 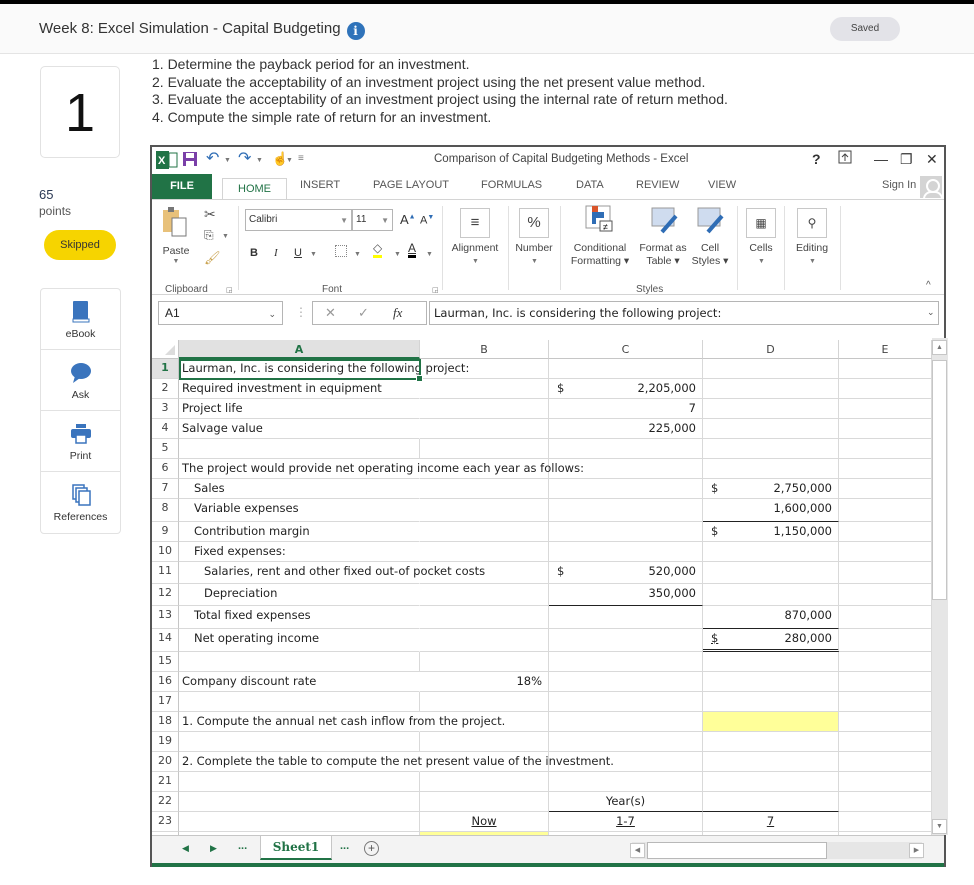 I want to click on info-icon: i, so click(x=355, y=31).